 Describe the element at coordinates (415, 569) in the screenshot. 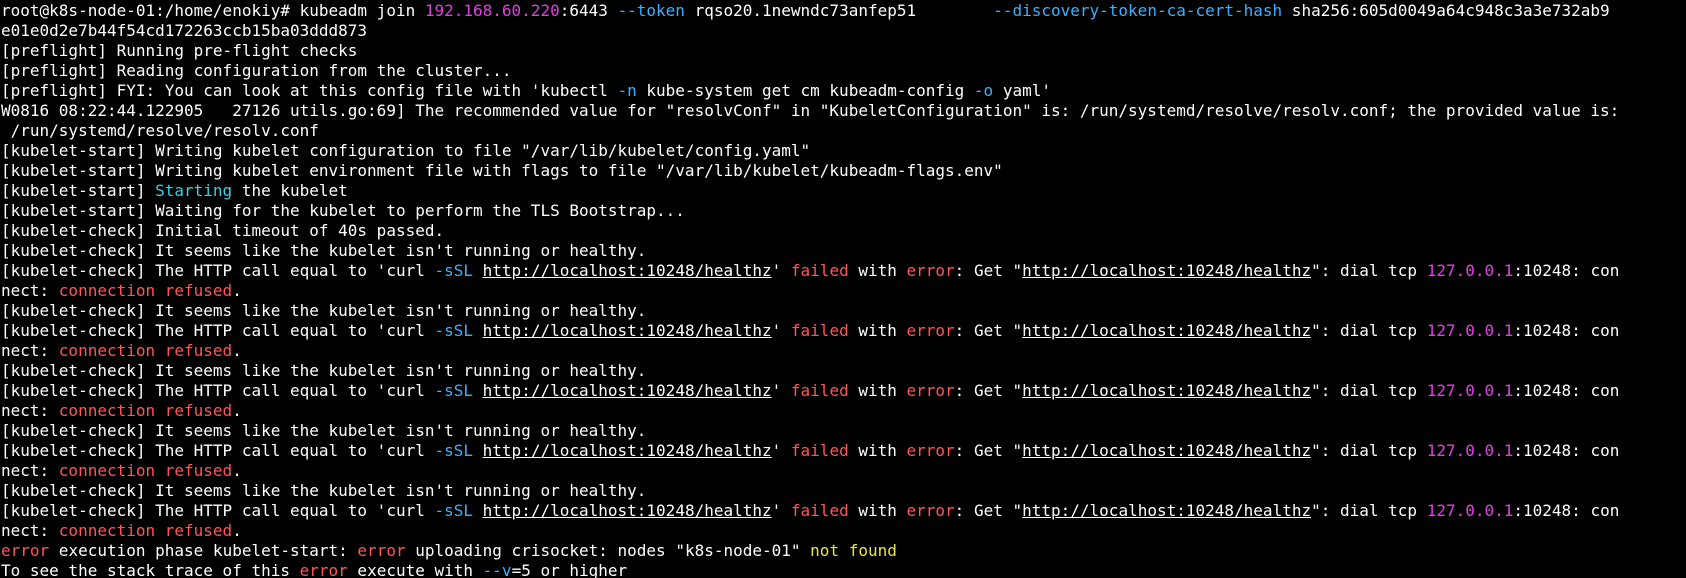

I see `terminal-text: execute with` at that location.